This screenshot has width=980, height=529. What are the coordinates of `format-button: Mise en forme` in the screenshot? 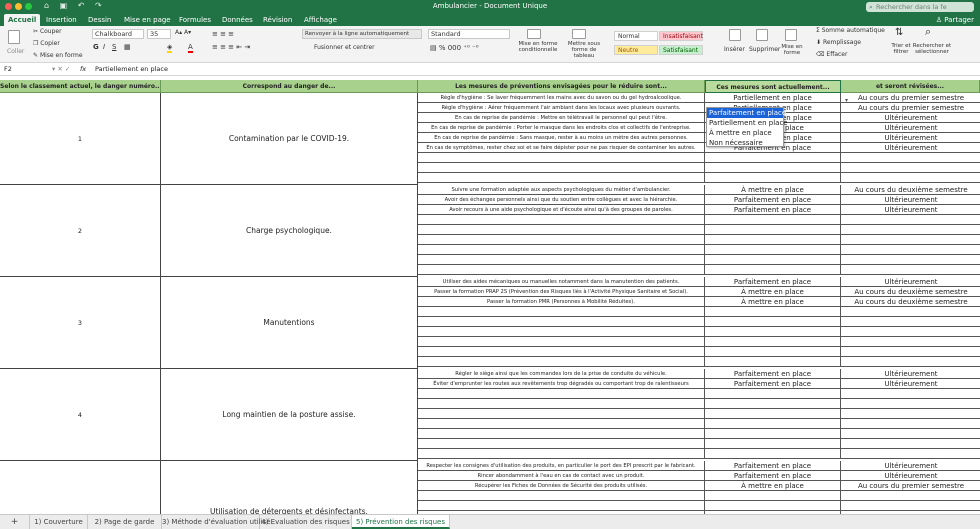 It's located at (792, 50).